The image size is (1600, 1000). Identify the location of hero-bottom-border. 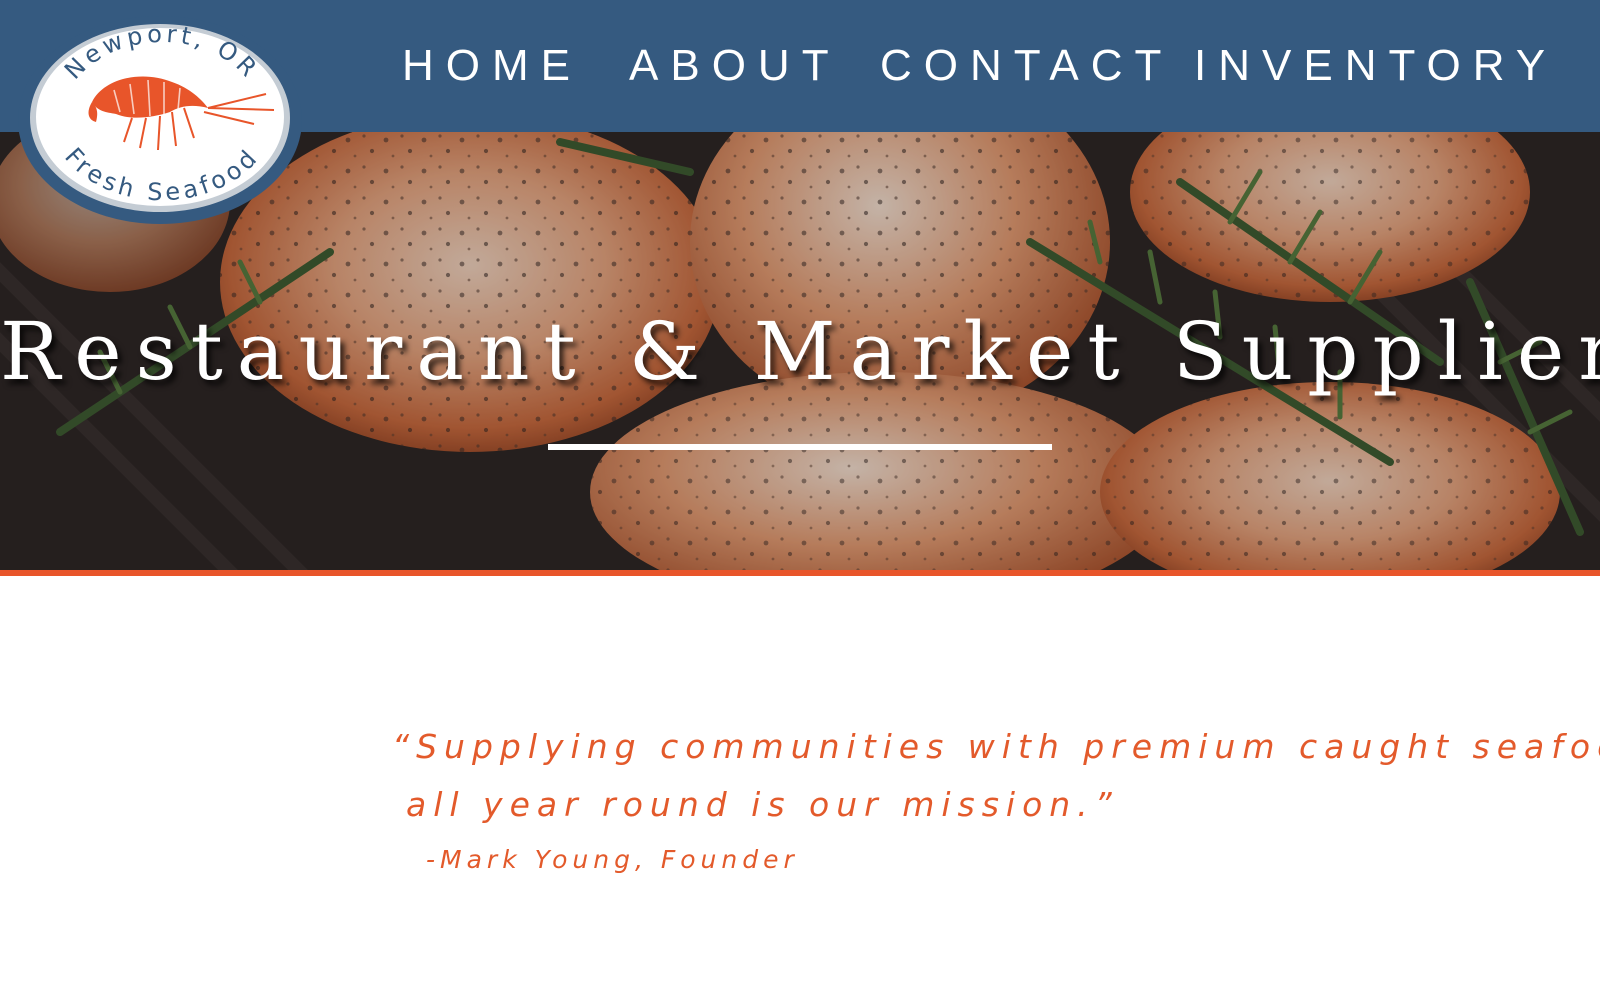
(800, 573).